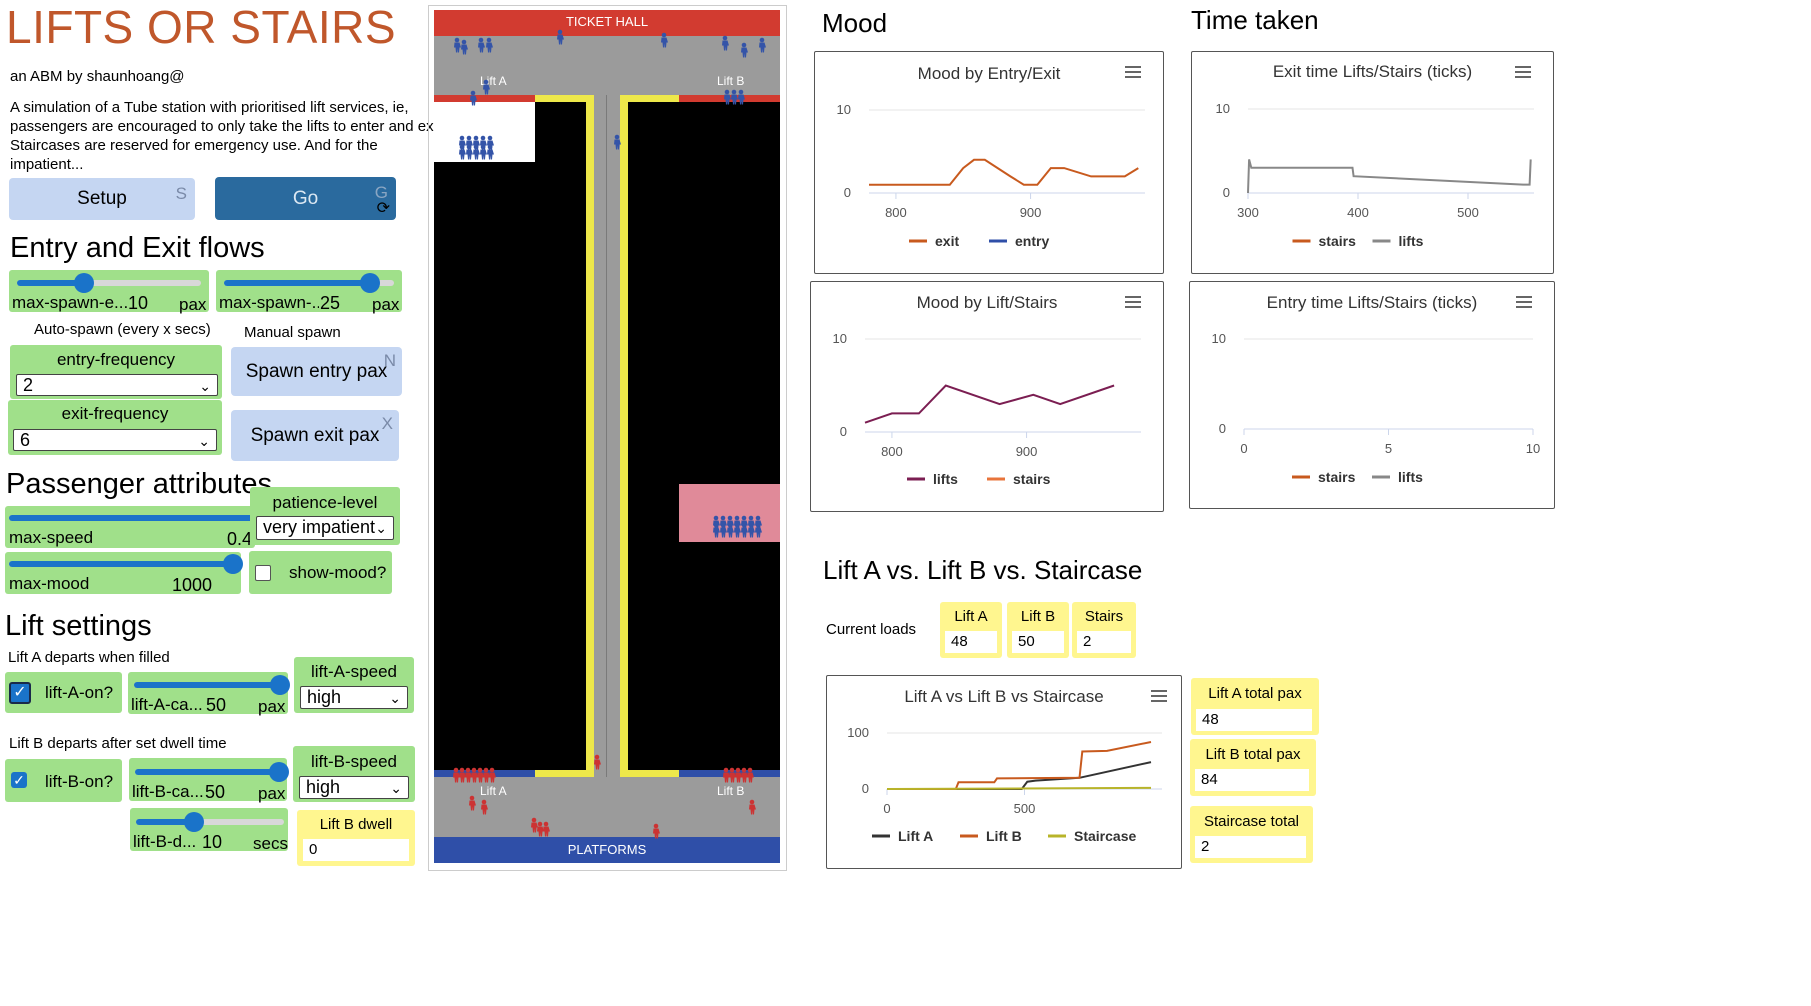 The height and width of the screenshot is (1006, 1811). I want to click on monitor-label: Lift B, so click(1038, 616).